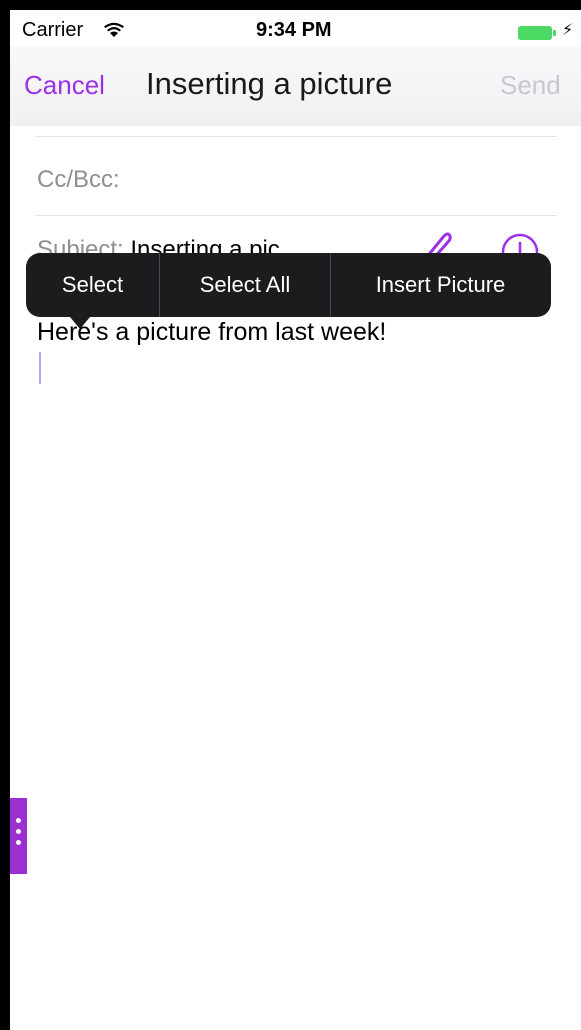  I want to click on select-all-menu-item: Select All, so click(245, 285).